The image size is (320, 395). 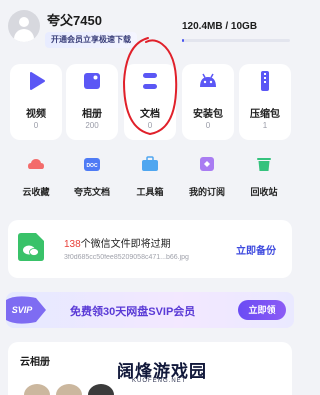 I want to click on wechat-file-icon, so click(x=31, y=247).